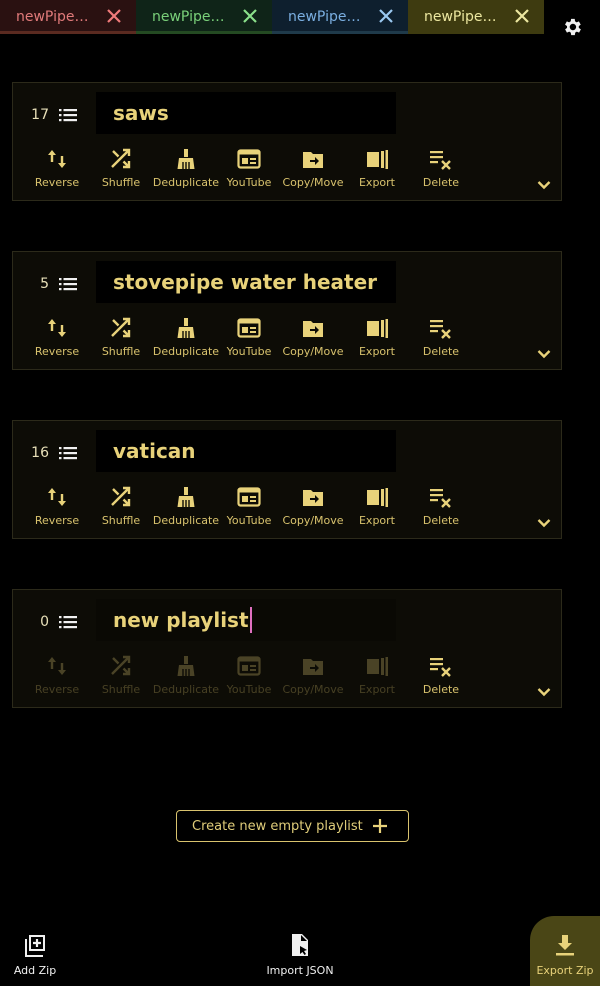 The height and width of the screenshot is (986, 600). I want to click on create-playlist-button: Create new empty playlist, so click(292, 826).